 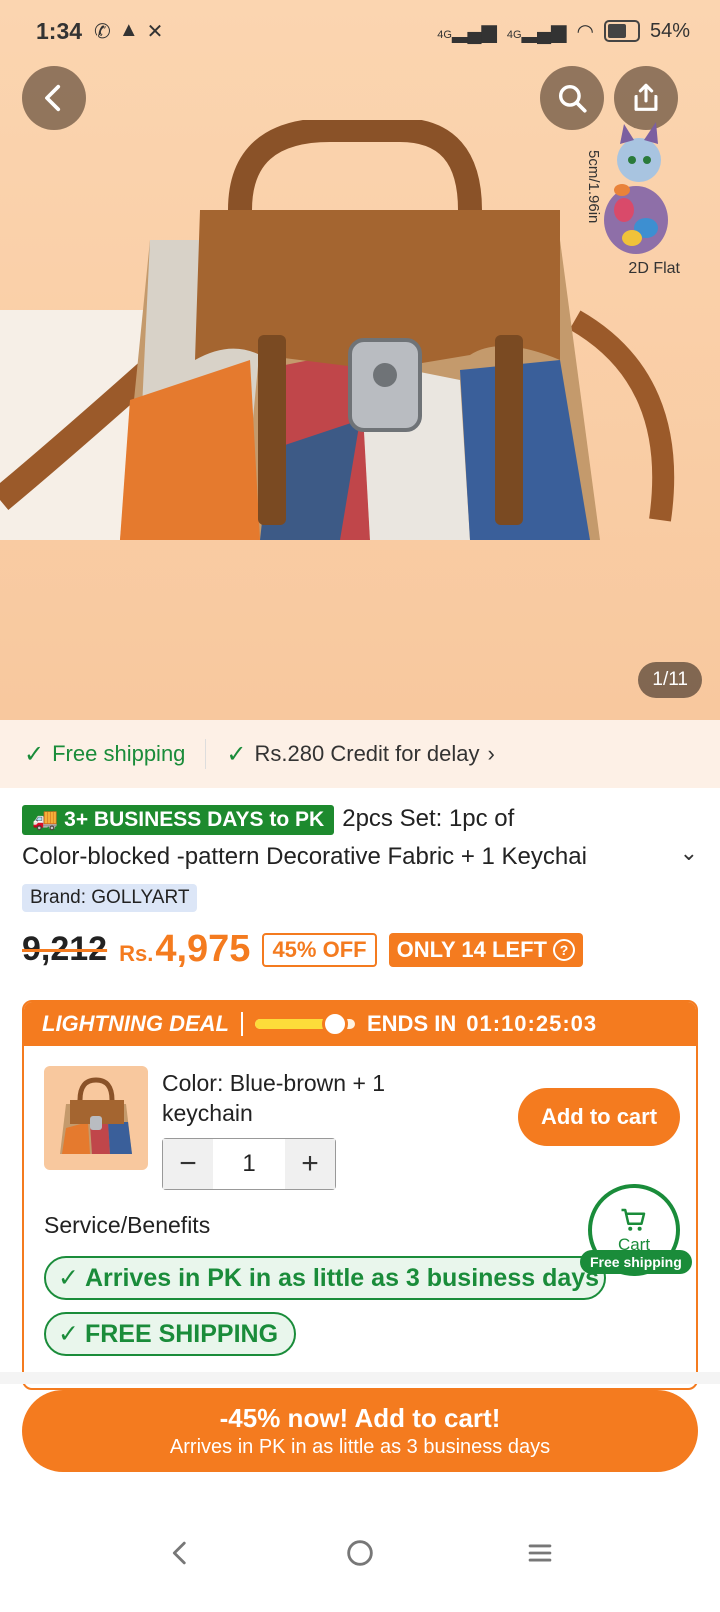 What do you see at coordinates (360, 1418) in the screenshot?
I see `cta-headline: -45% now! Add to cart!` at bounding box center [360, 1418].